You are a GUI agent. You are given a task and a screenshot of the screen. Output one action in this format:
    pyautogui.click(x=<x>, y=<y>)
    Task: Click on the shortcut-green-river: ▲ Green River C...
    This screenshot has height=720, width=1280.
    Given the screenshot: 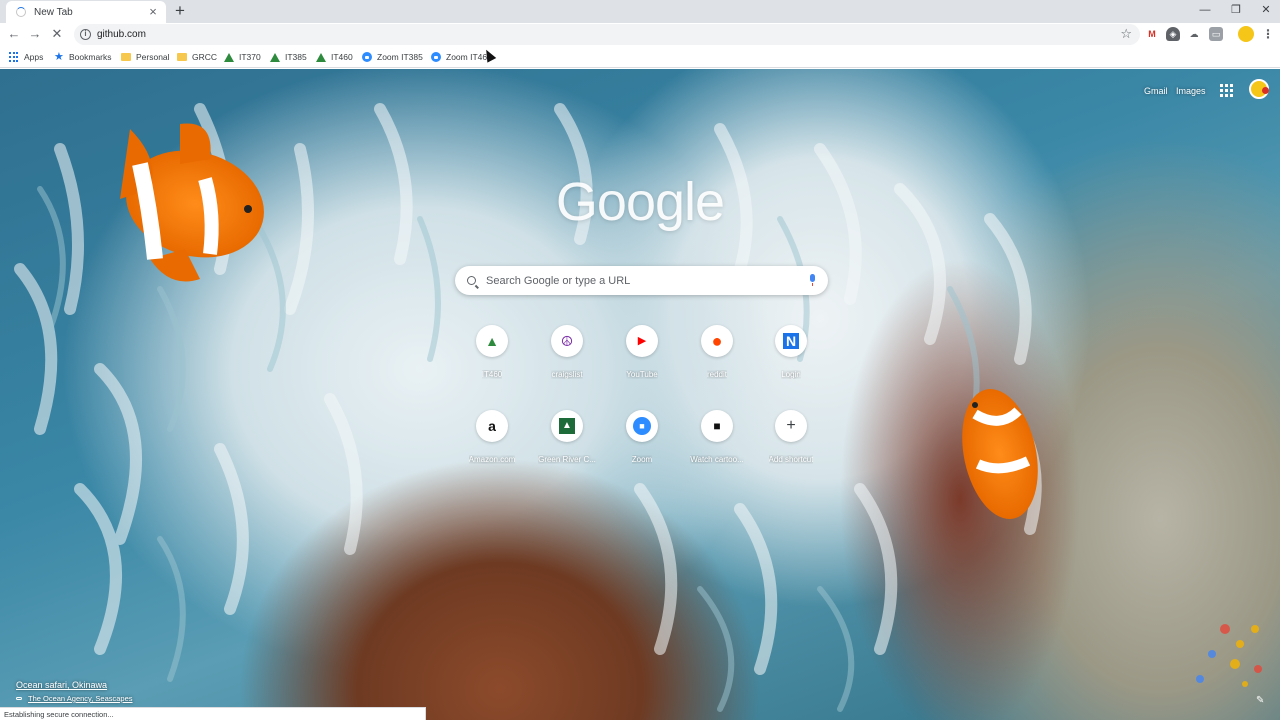 What is the action you would take?
    pyautogui.click(x=567, y=445)
    